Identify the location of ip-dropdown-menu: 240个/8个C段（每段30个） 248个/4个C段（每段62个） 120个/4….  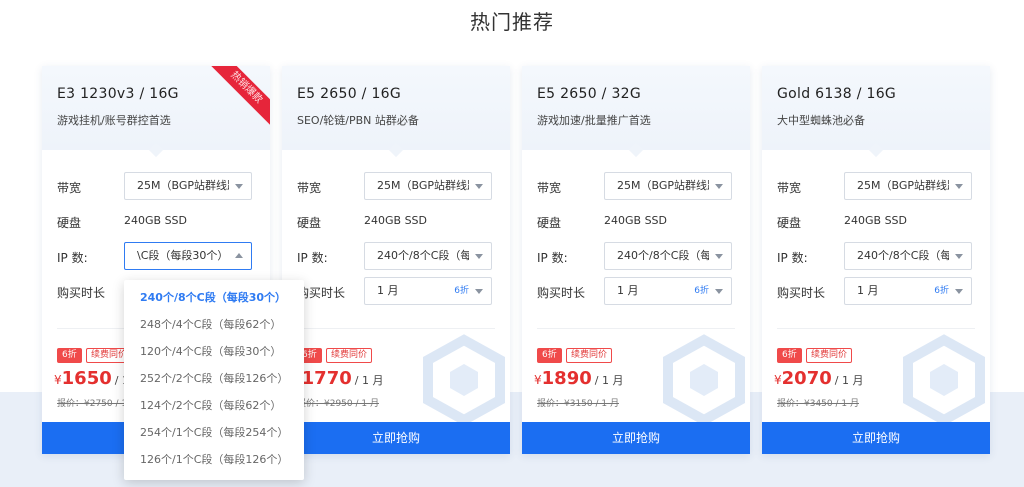
(214, 380).